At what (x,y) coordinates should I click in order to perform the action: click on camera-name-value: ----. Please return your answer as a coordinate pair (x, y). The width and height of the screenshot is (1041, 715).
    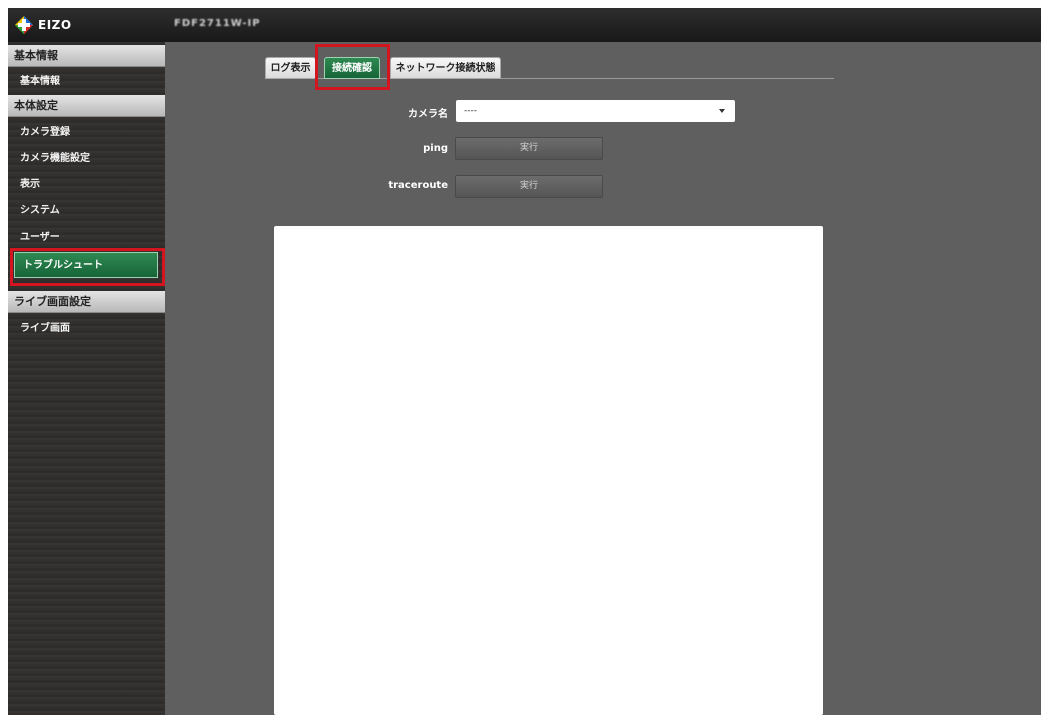
    Looking at the image, I should click on (470, 111).